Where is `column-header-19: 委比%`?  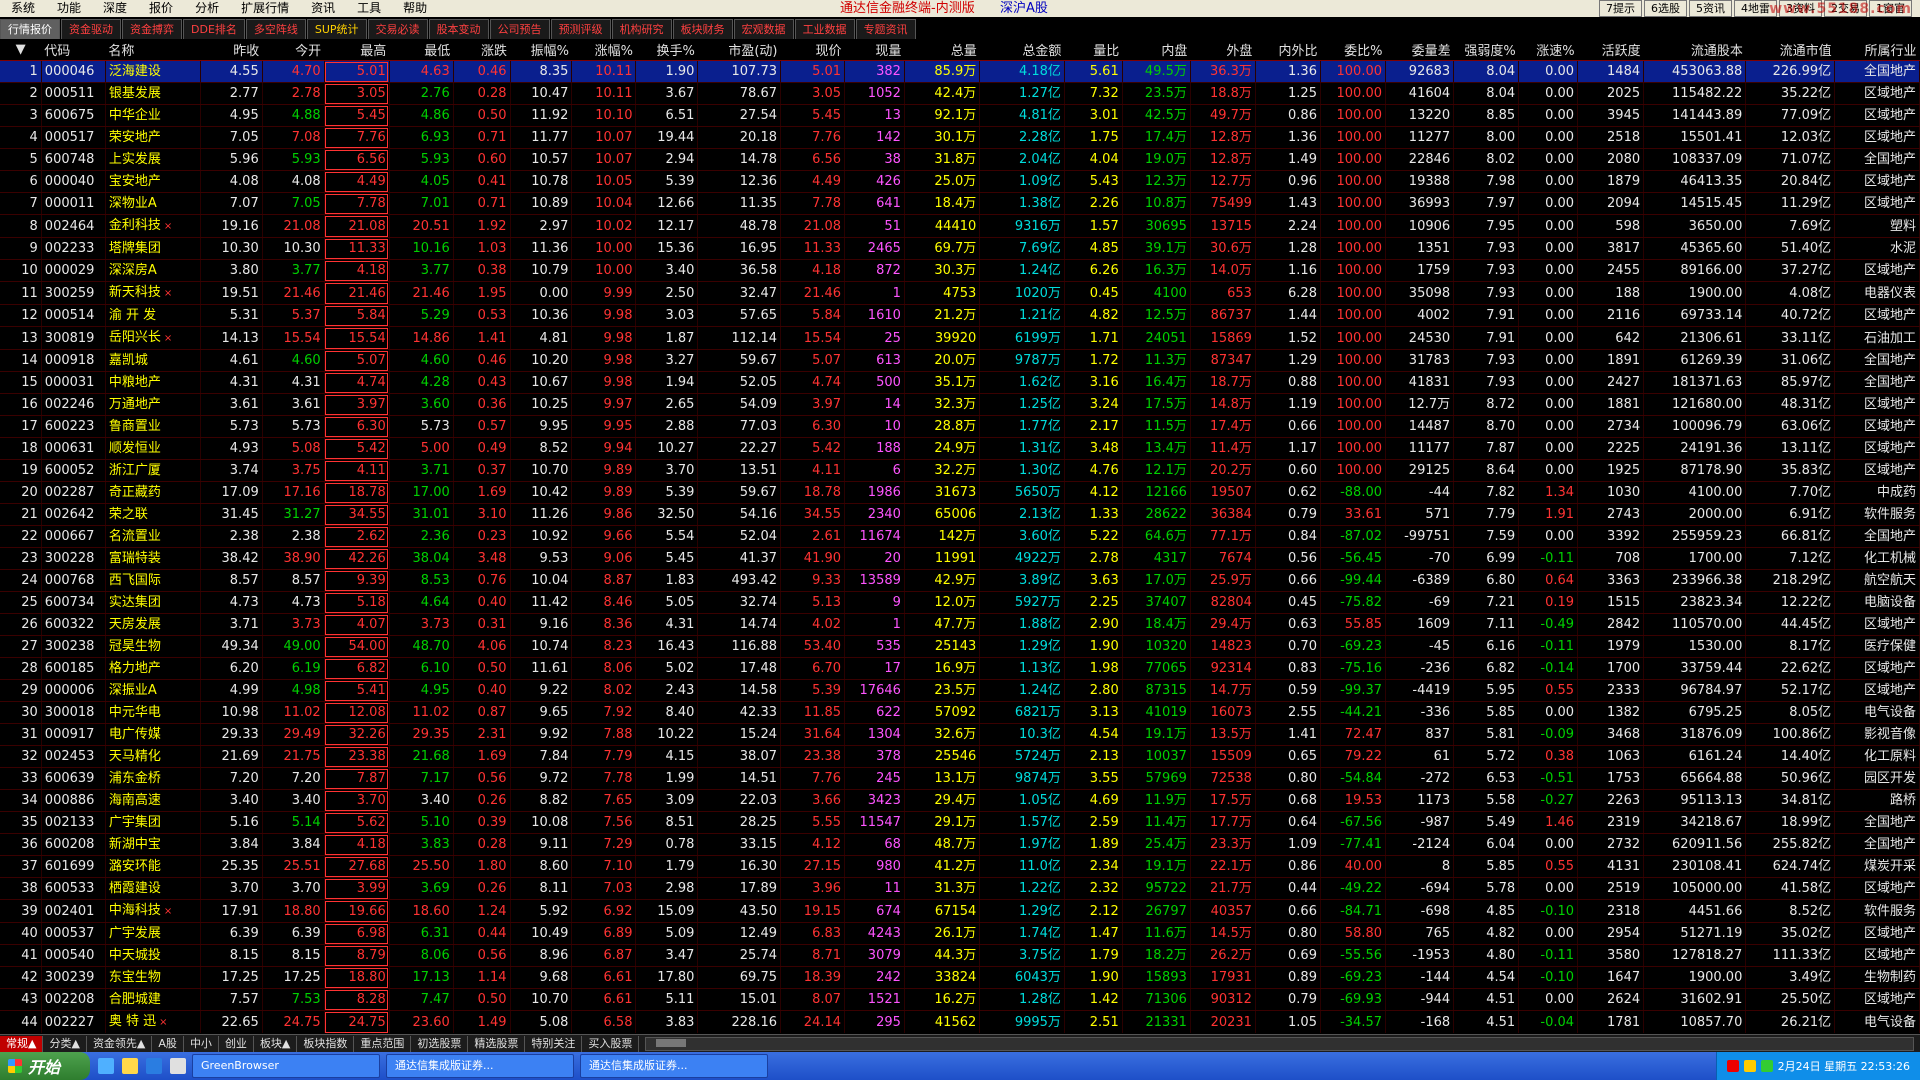
column-header-19: 委比% is located at coordinates (1353, 50).